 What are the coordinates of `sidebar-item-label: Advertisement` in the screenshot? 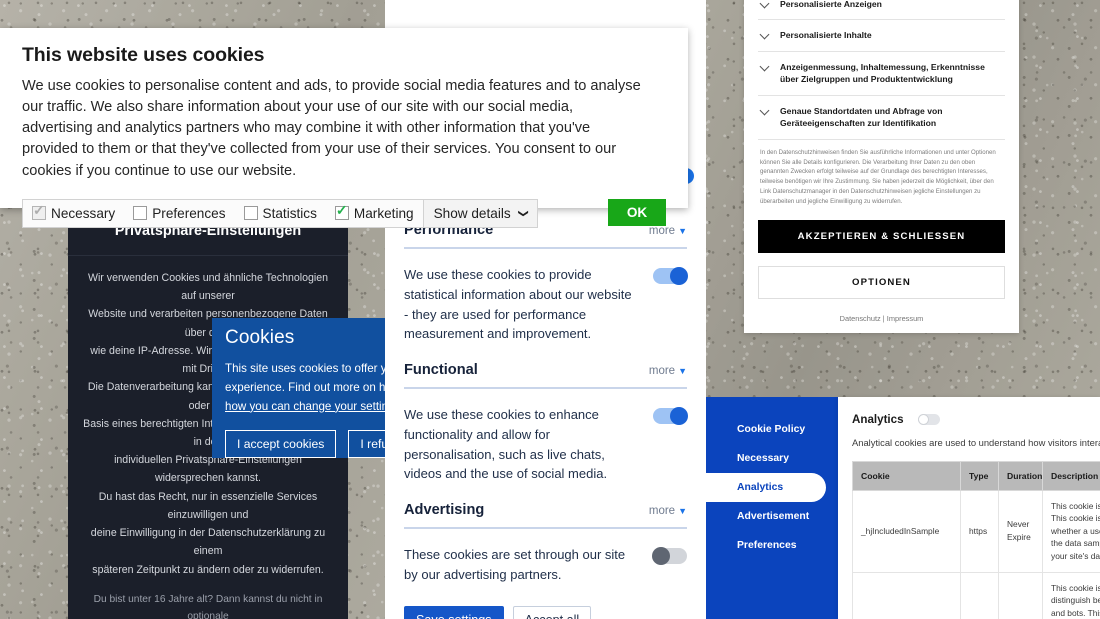 It's located at (773, 516).